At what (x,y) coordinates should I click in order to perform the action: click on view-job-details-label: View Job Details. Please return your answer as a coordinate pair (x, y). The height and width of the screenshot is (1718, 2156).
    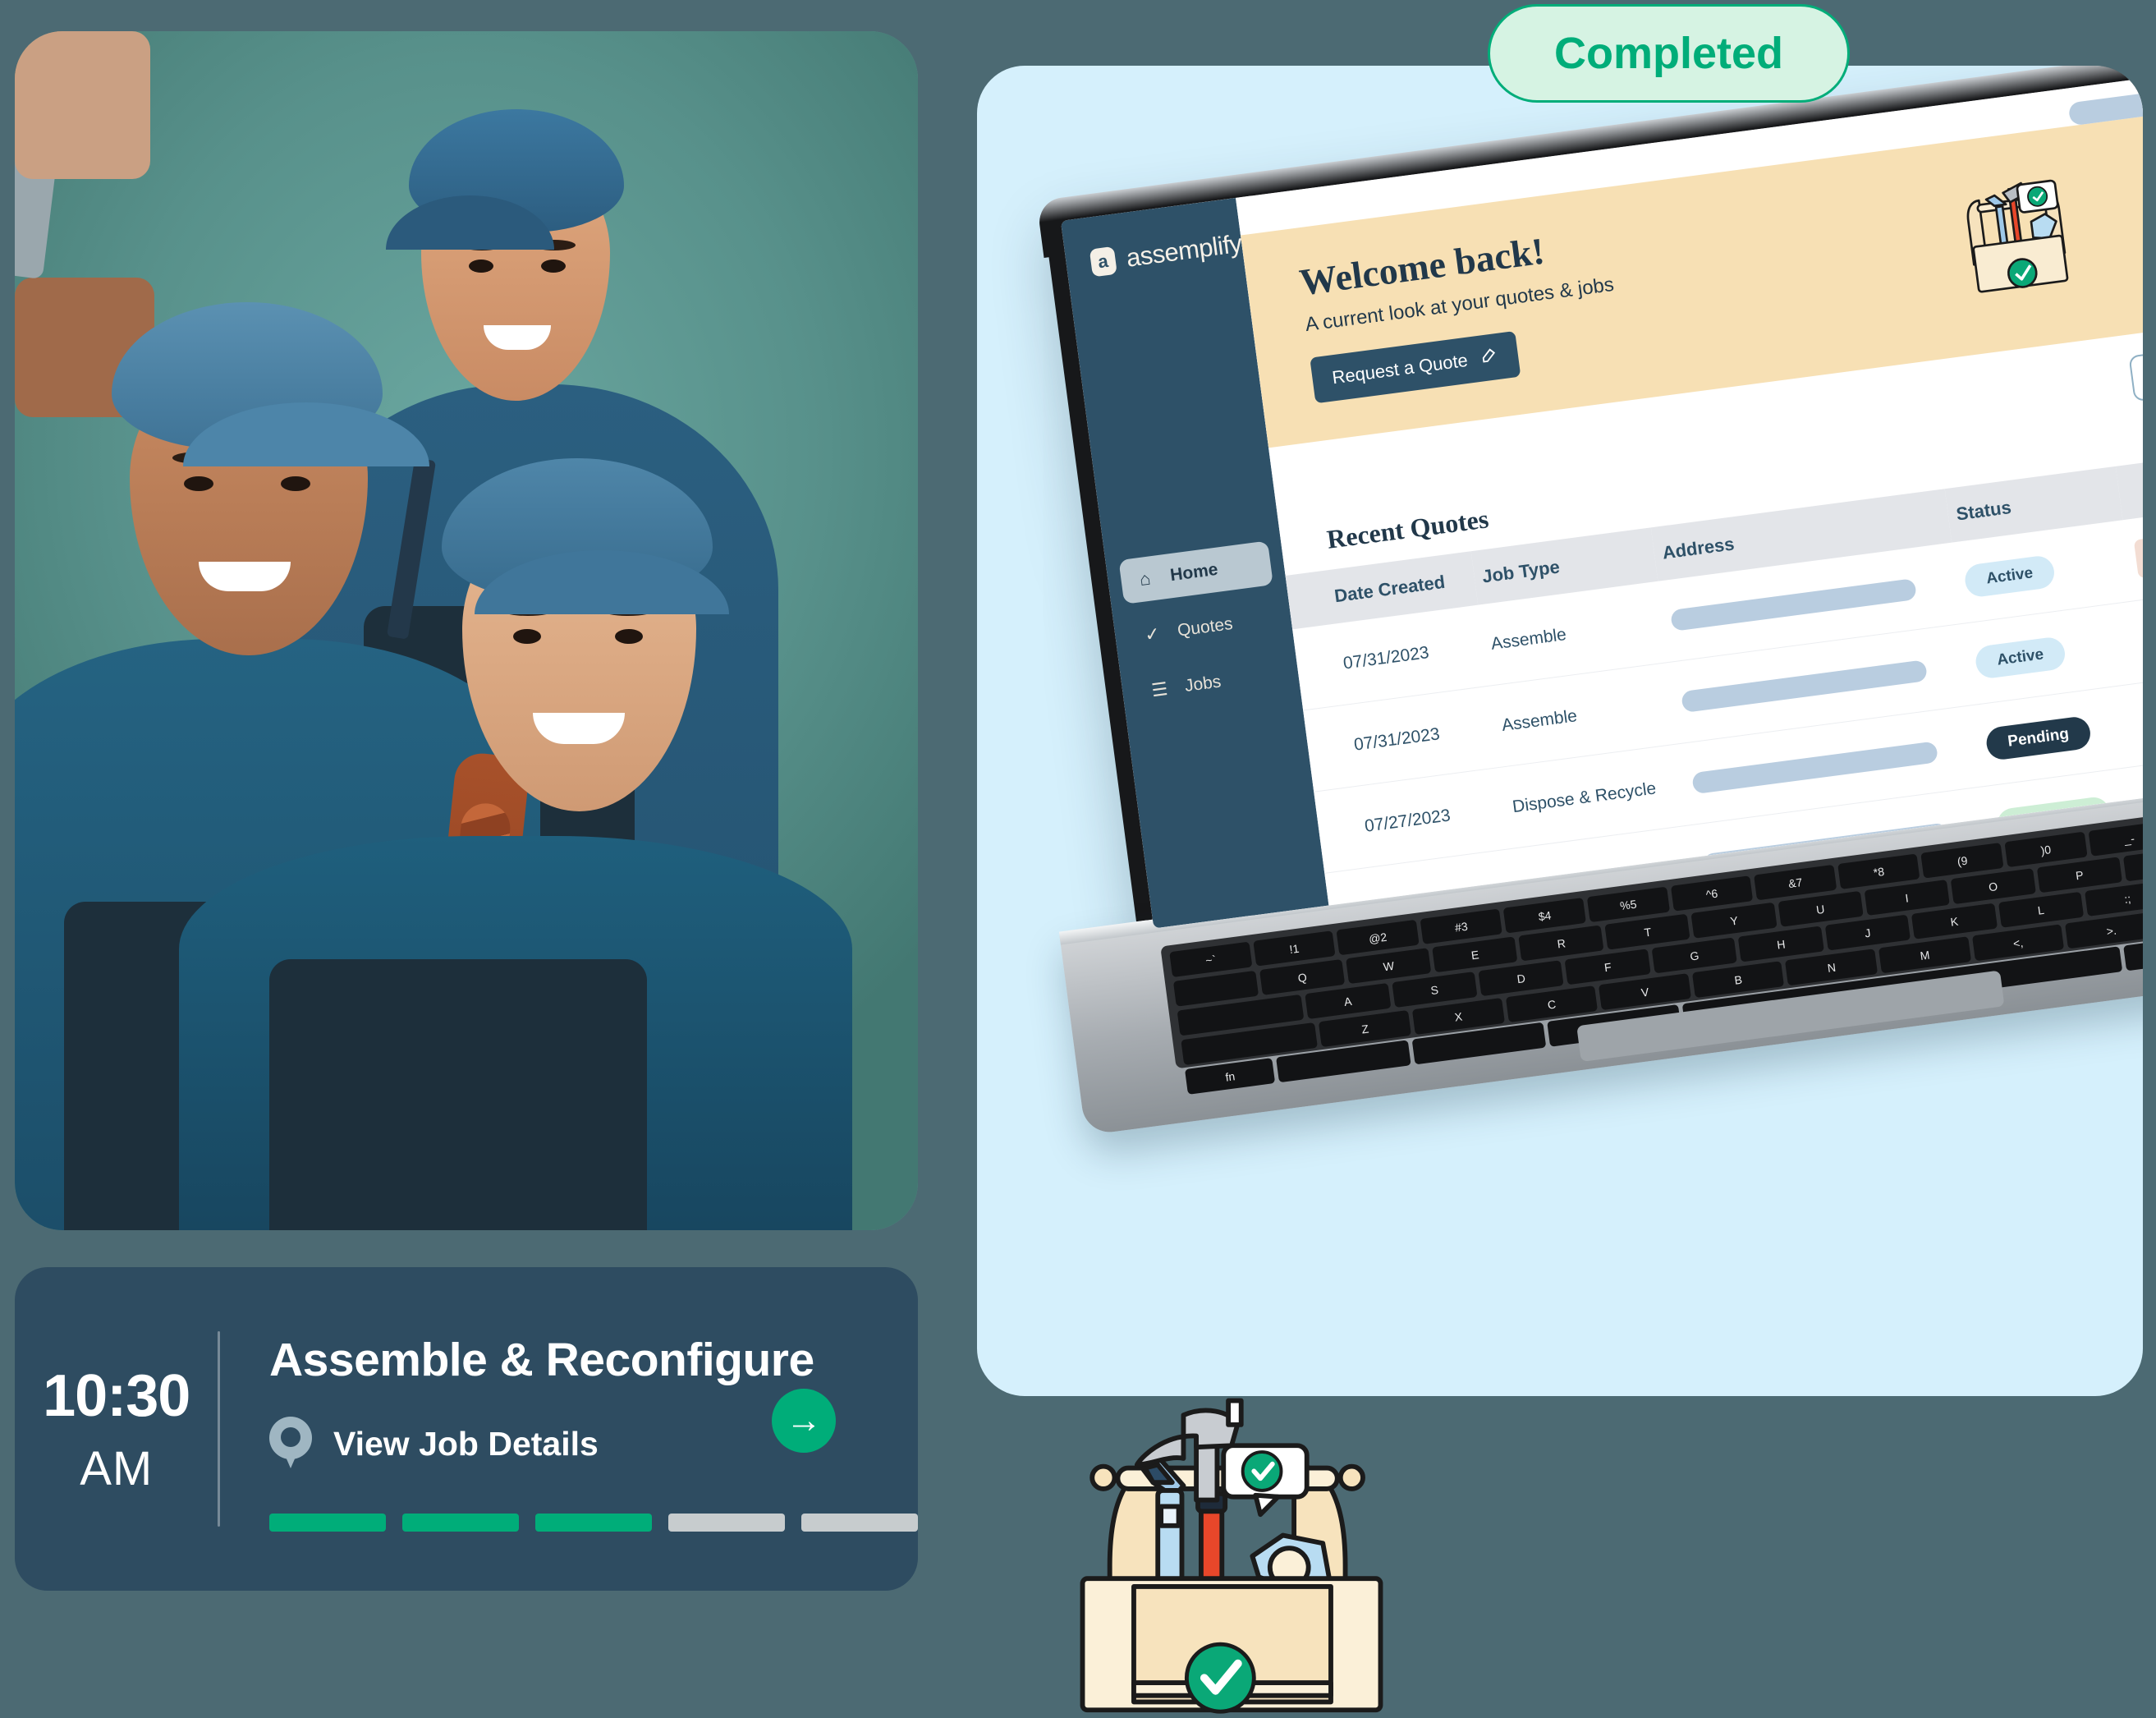
    Looking at the image, I should click on (466, 1444).